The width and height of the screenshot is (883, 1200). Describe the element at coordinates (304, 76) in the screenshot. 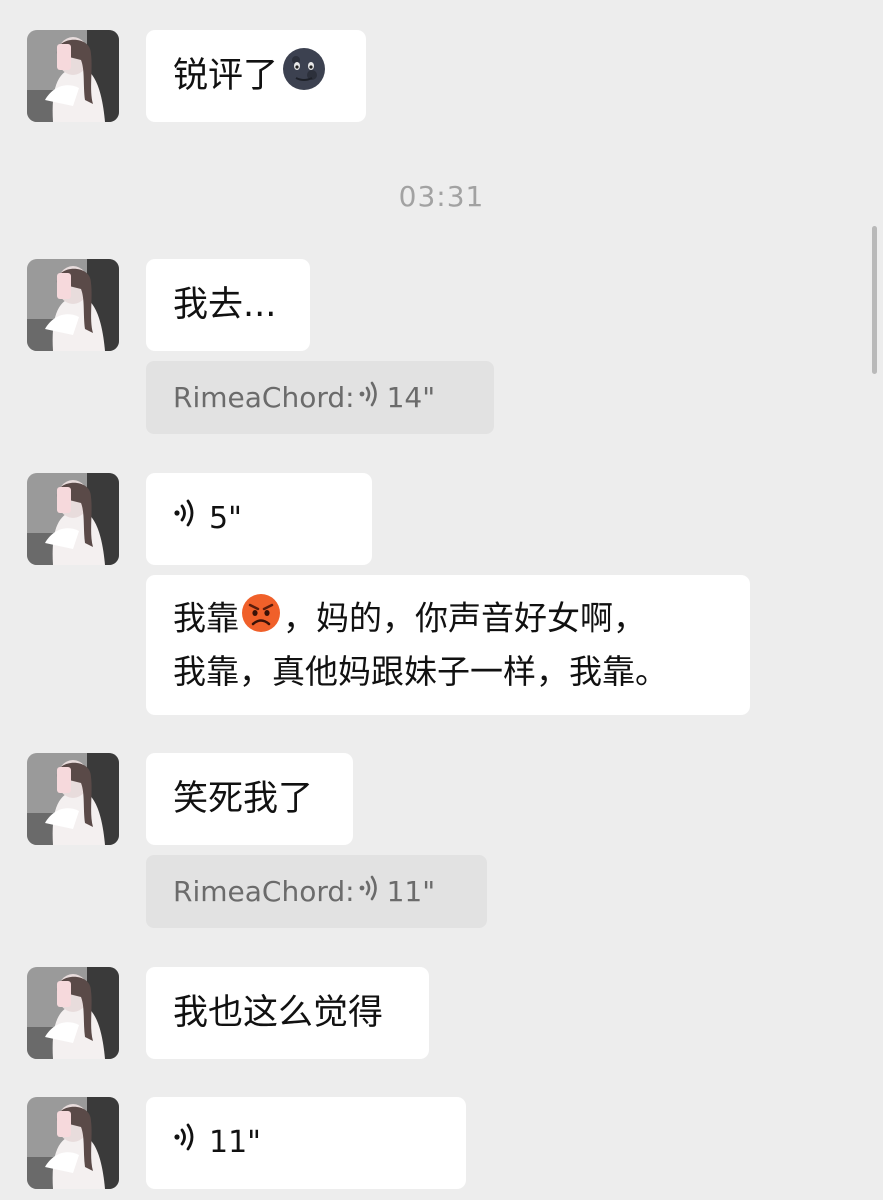

I see `new-moon-face-emoji` at that location.